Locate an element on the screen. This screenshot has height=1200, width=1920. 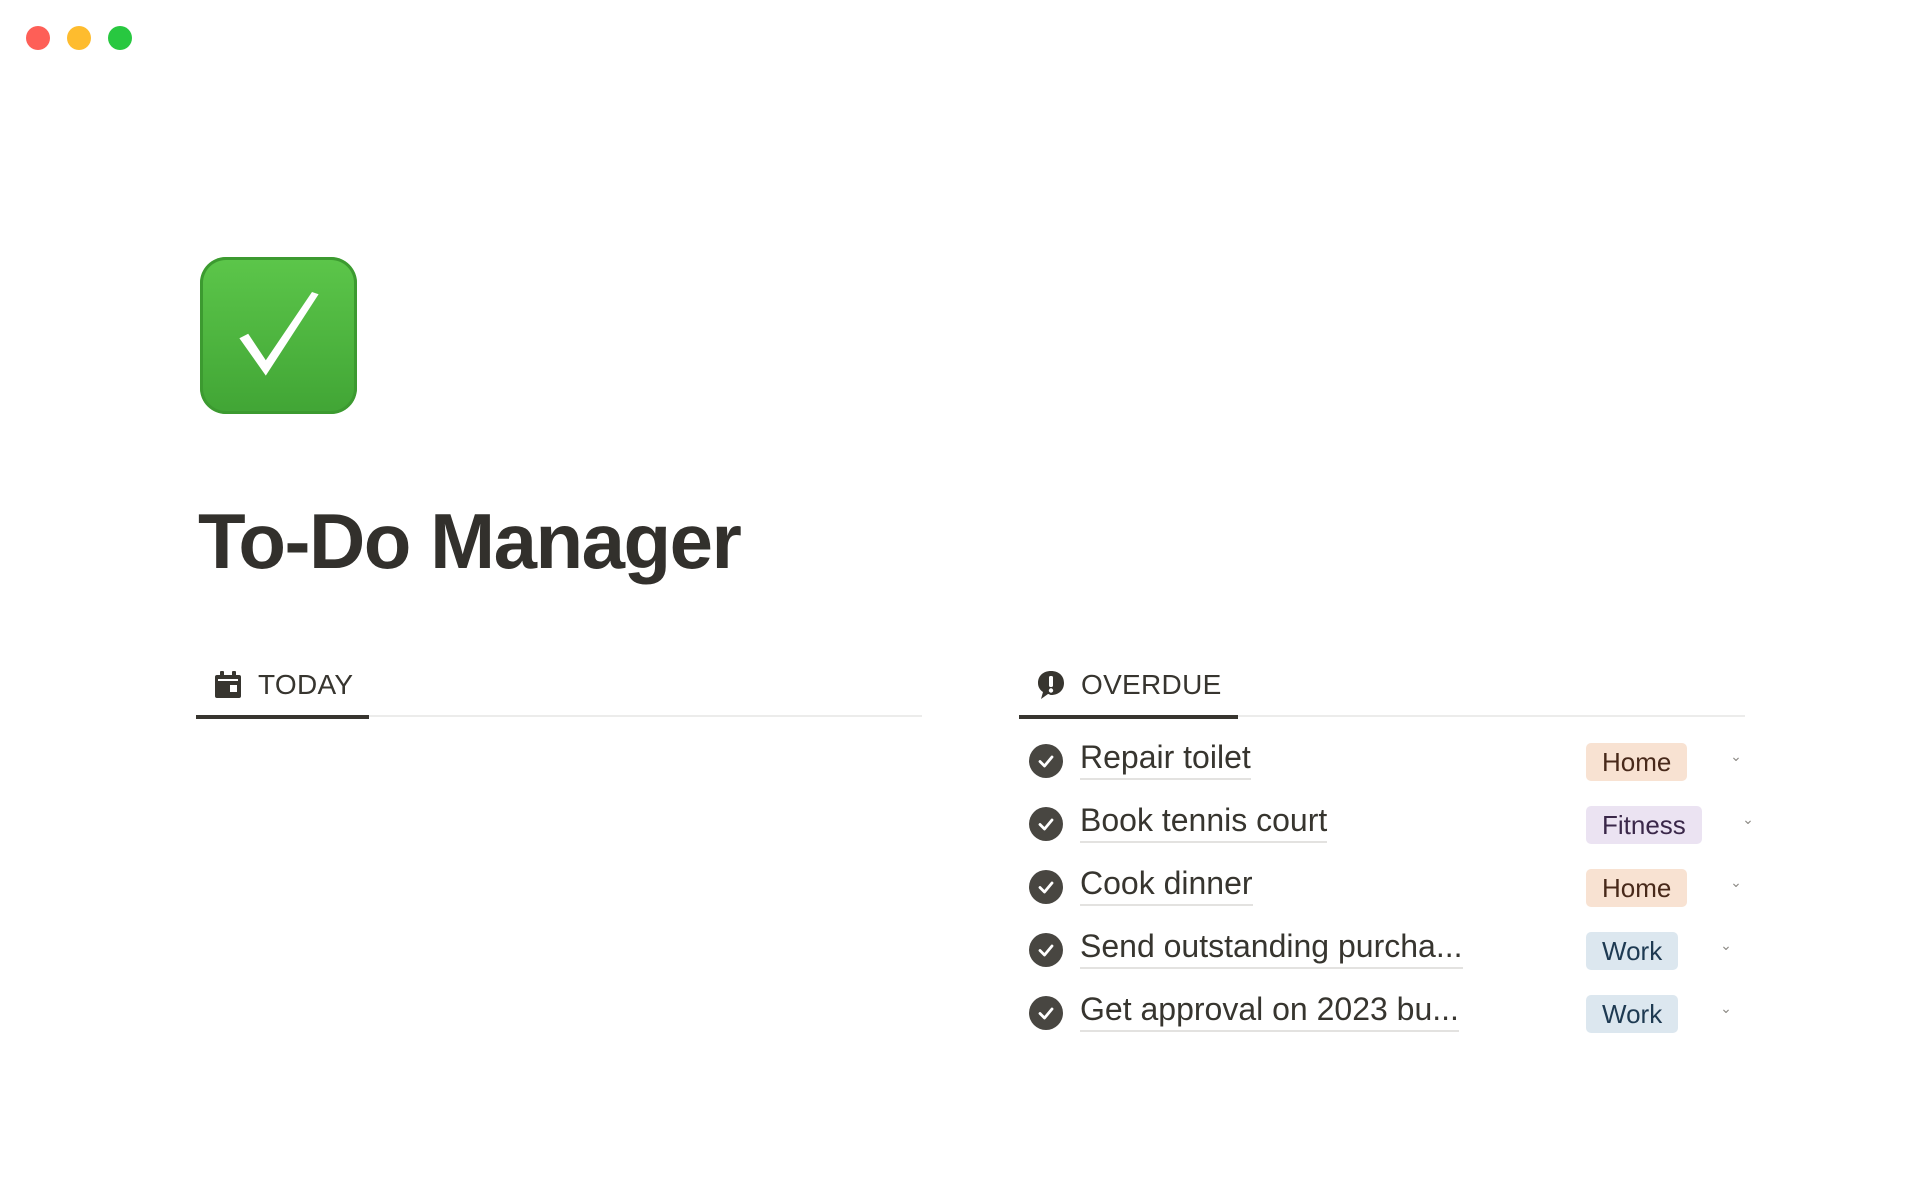
today-section: TODAY is located at coordinates (559, 690).